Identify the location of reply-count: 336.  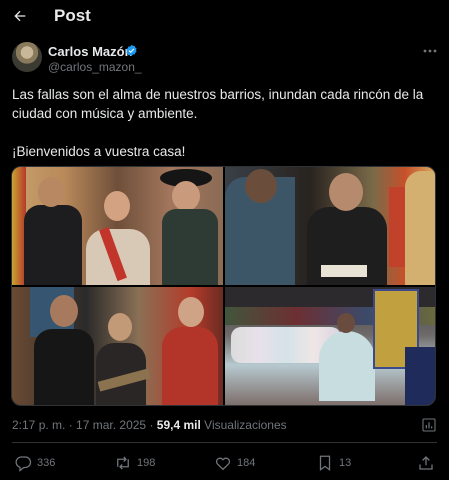
(46, 463).